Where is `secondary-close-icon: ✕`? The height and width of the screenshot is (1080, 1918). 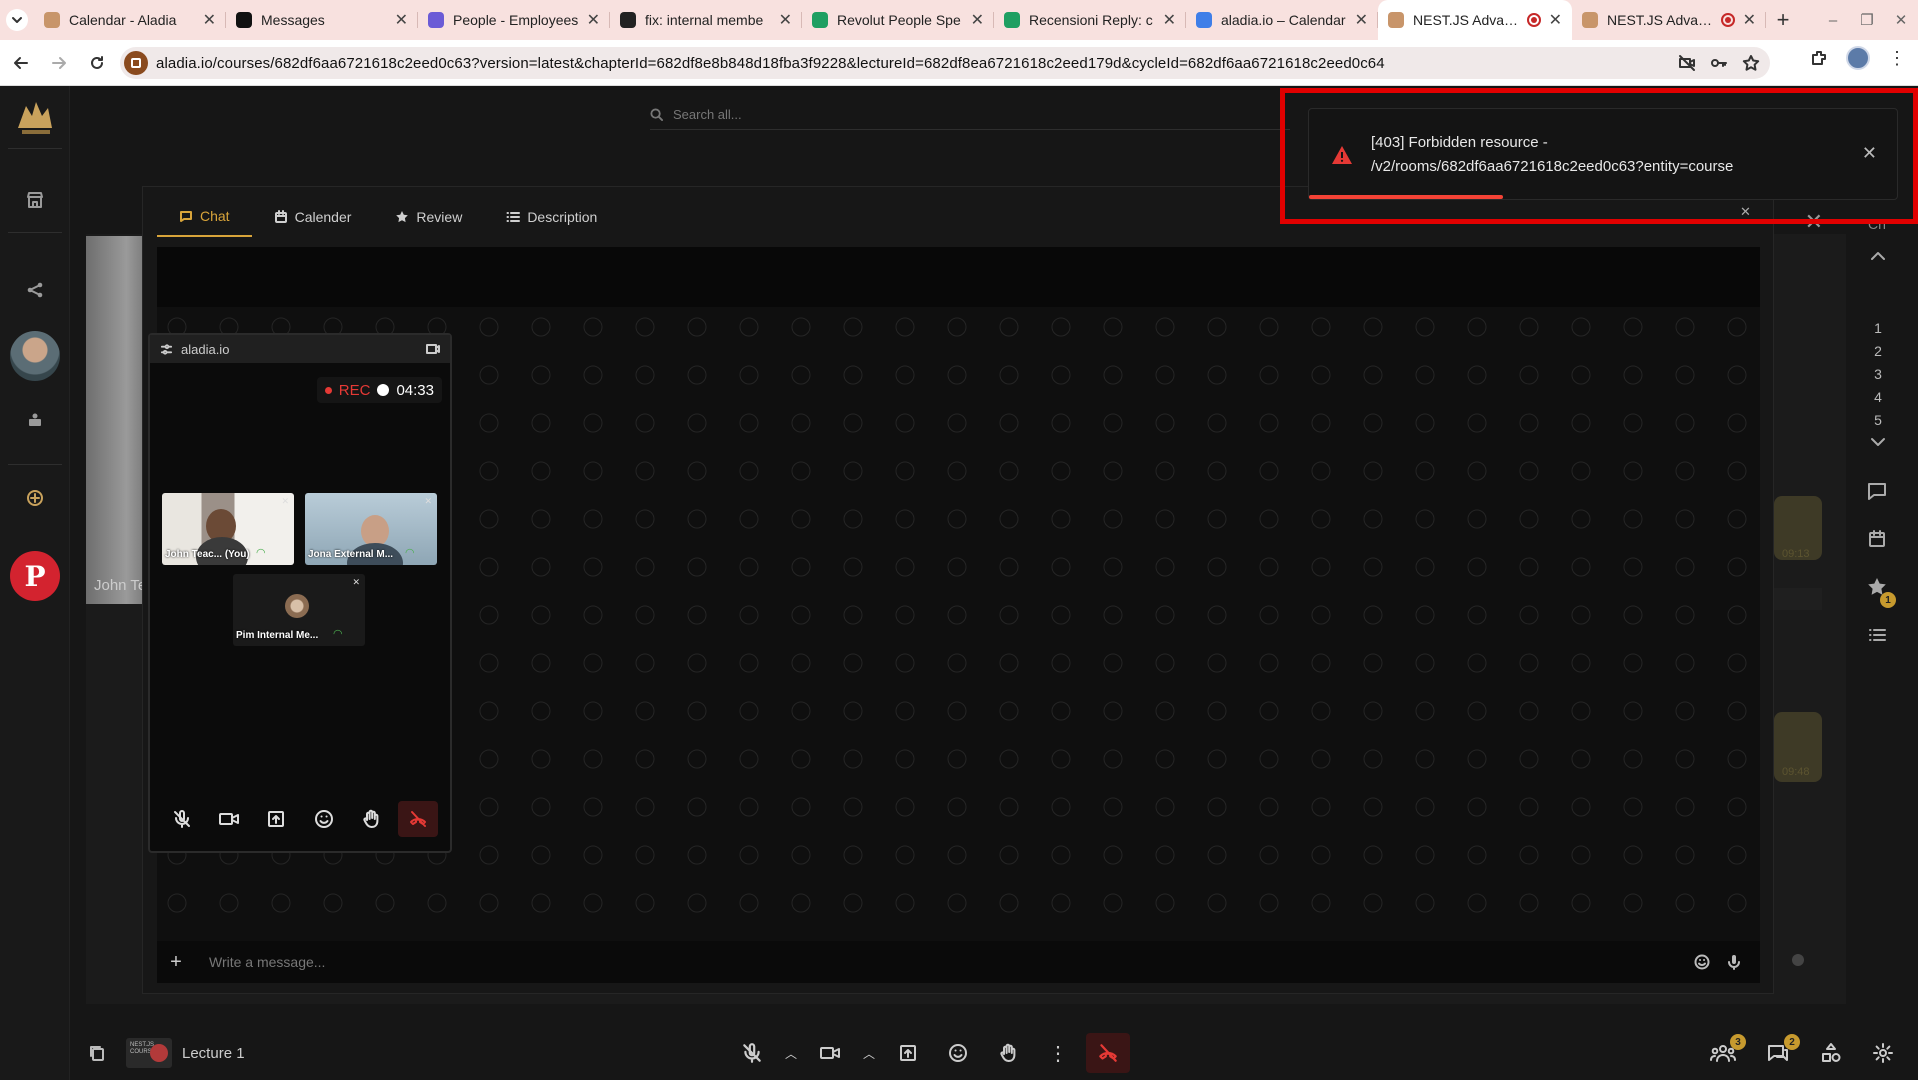 secondary-close-icon: ✕ is located at coordinates (1745, 212).